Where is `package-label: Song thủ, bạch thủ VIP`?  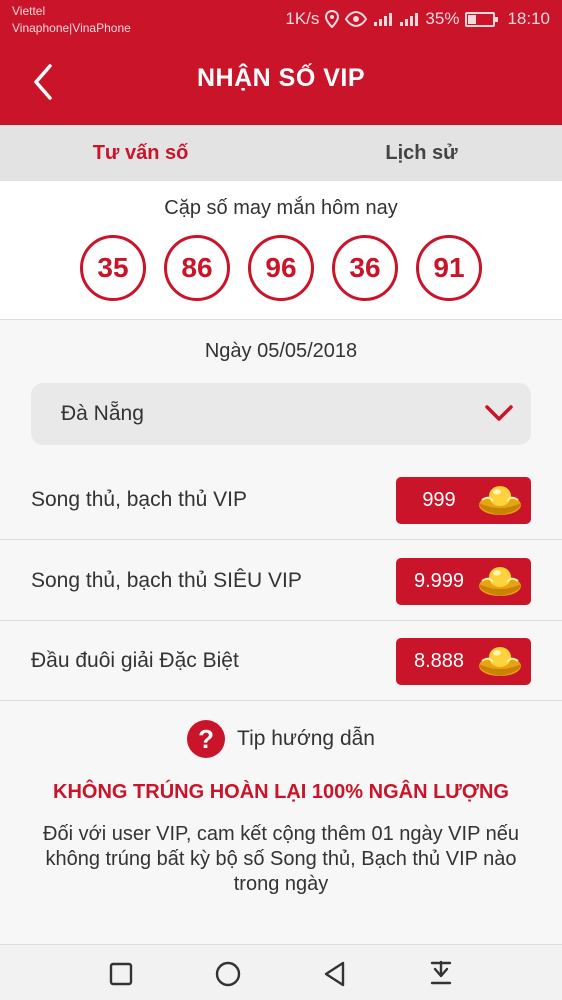
package-label: Song thủ, bạch thủ VIP is located at coordinates (139, 499).